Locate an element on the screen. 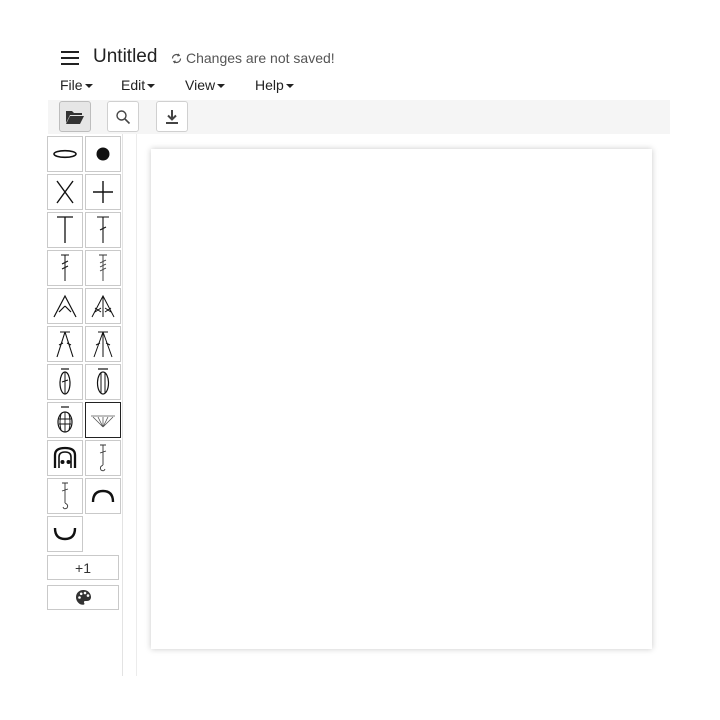  menu-view-label: View is located at coordinates (200, 85).